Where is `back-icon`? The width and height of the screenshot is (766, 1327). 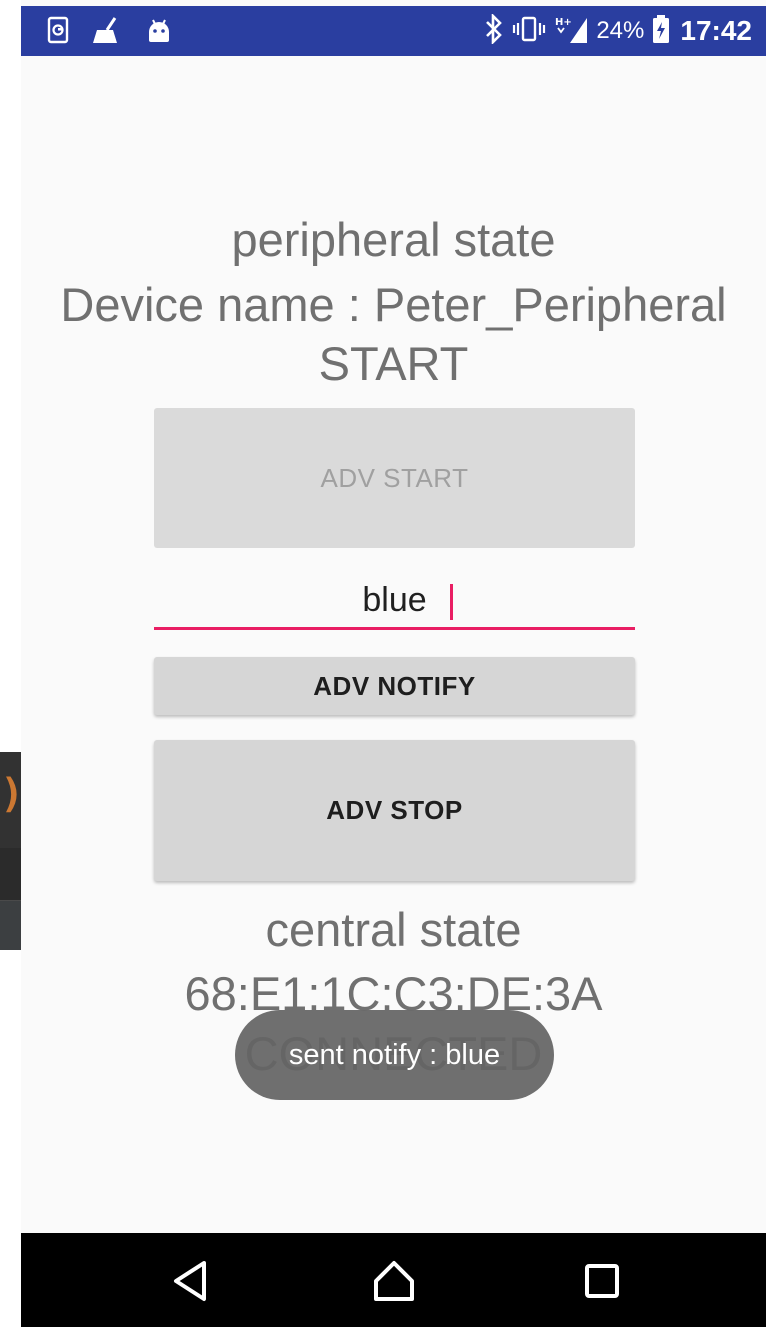 back-icon is located at coordinates (190, 1281).